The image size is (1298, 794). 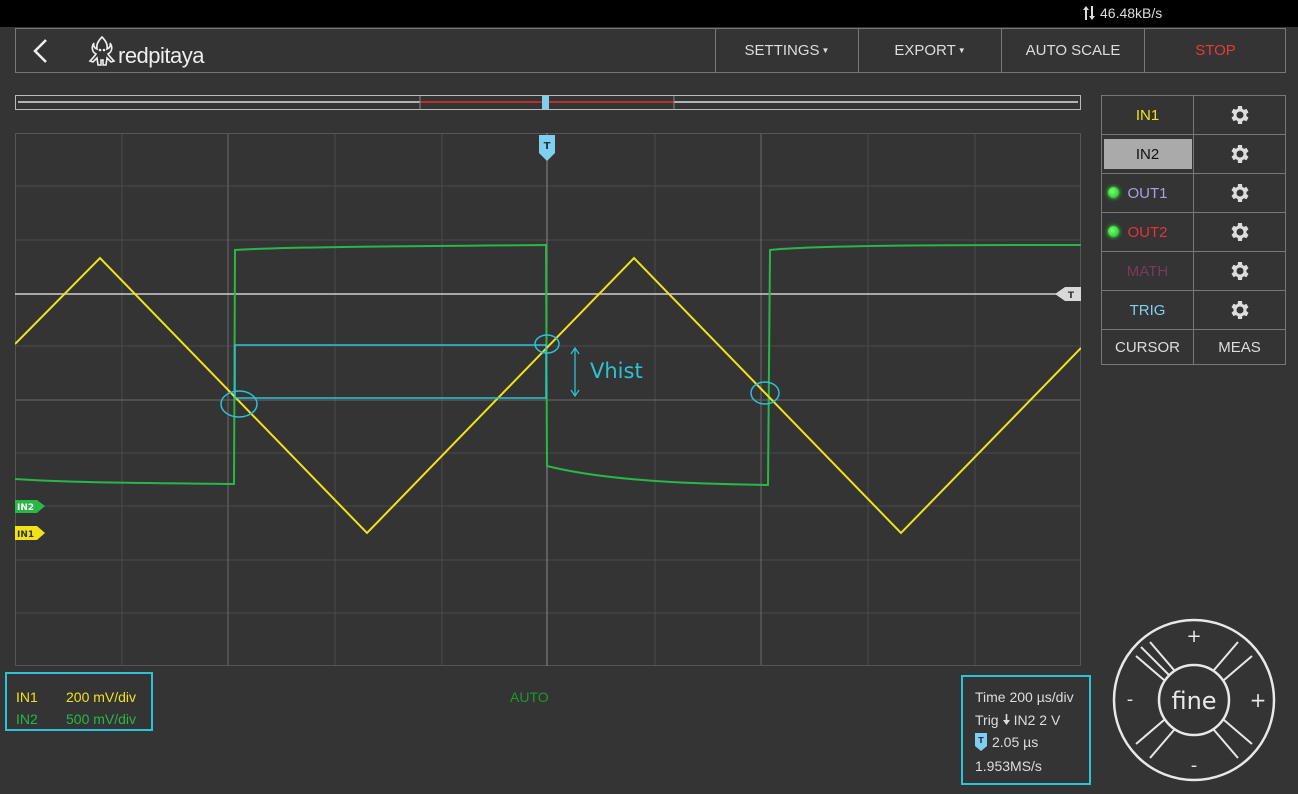 I want to click on transfer-rate-text: 46.48kB/s, so click(x=1131, y=13).